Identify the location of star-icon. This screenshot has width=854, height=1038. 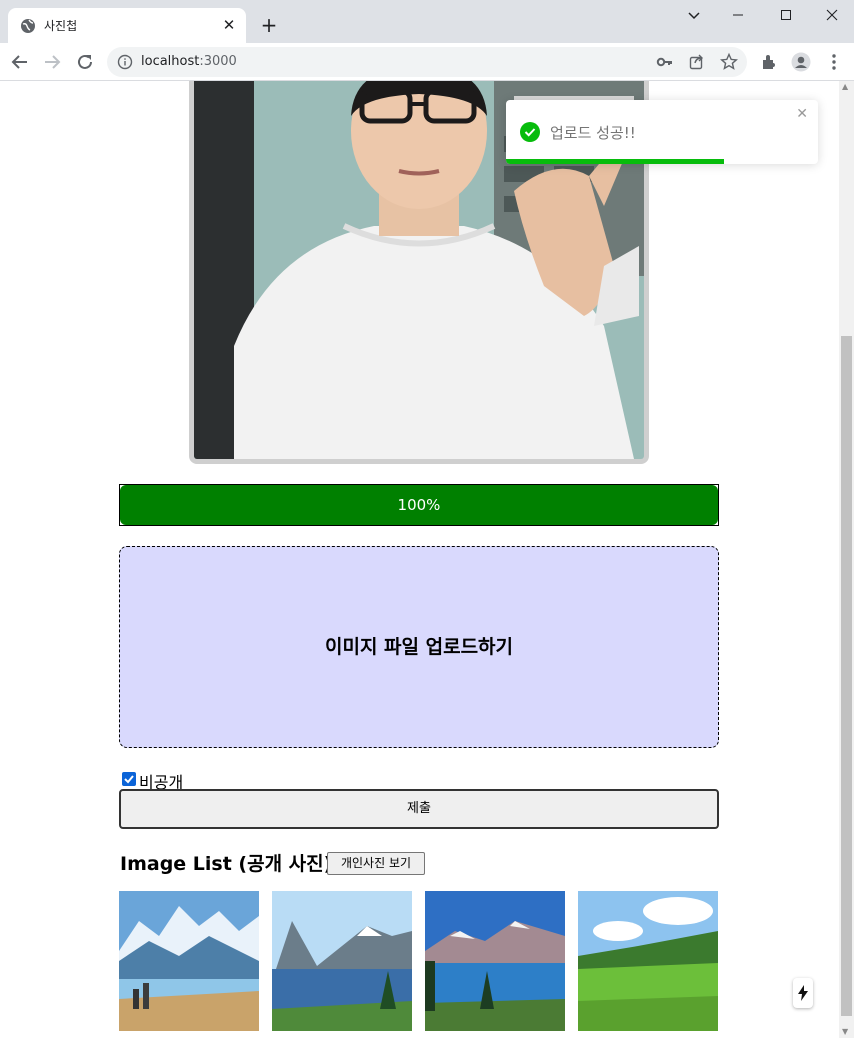
(729, 62).